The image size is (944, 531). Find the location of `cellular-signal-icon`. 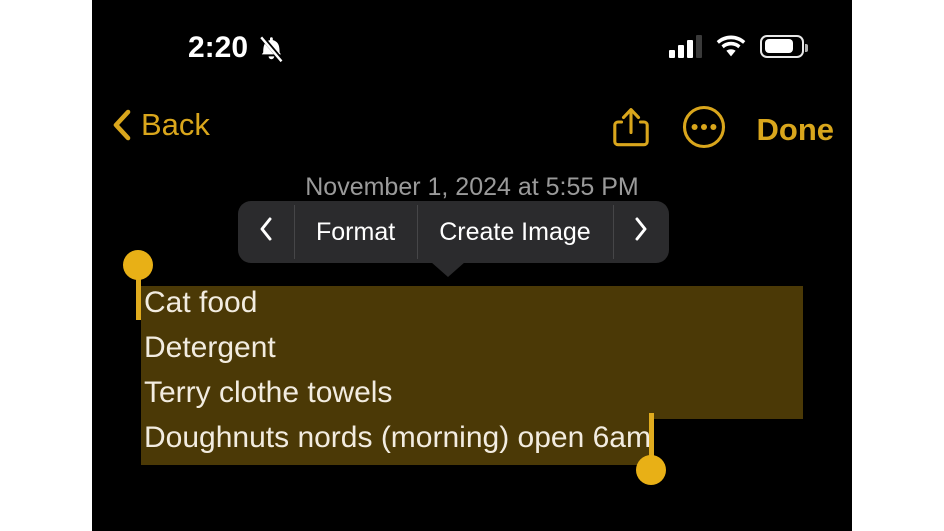

cellular-signal-icon is located at coordinates (685, 46).